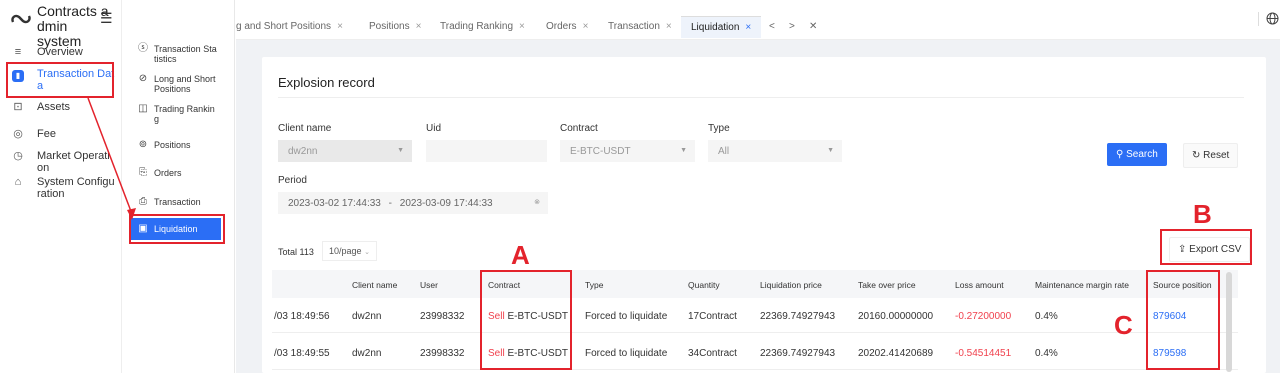 The image size is (1280, 373). What do you see at coordinates (1196, 155) in the screenshot?
I see `reset-icon: ↻` at bounding box center [1196, 155].